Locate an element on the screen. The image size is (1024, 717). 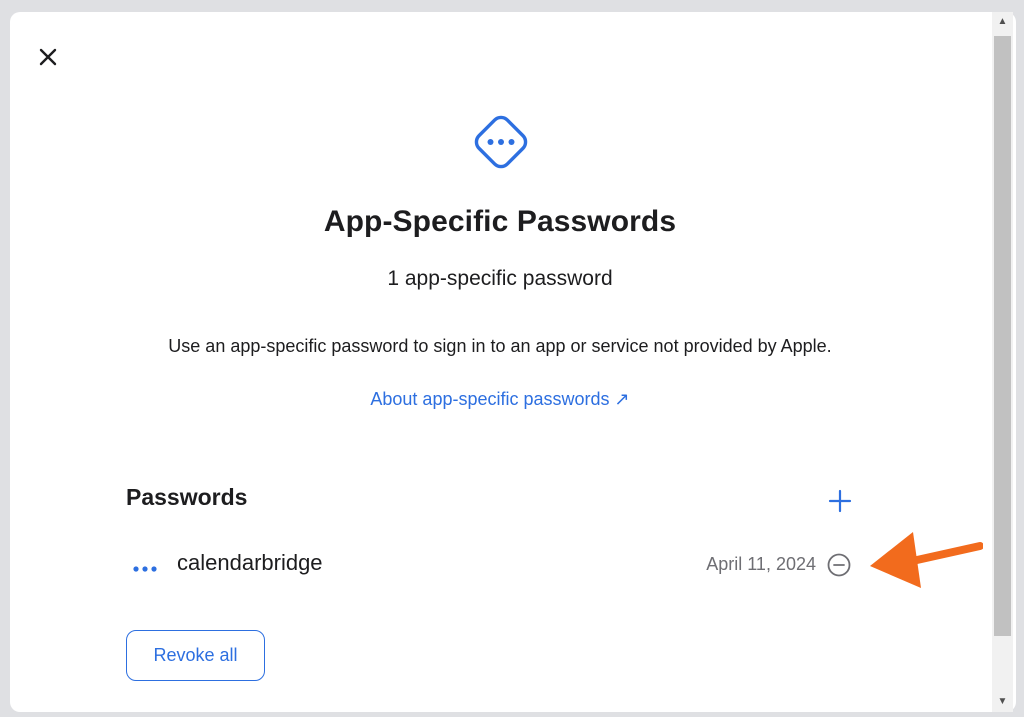
ellipsis-diamond-icon is located at coordinates (501, 142).